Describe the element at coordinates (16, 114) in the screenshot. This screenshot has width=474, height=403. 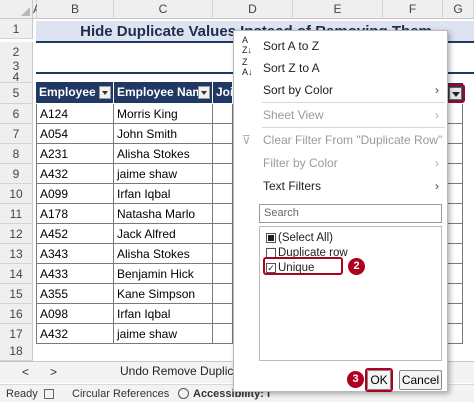
I see `row-header: 6` at that location.